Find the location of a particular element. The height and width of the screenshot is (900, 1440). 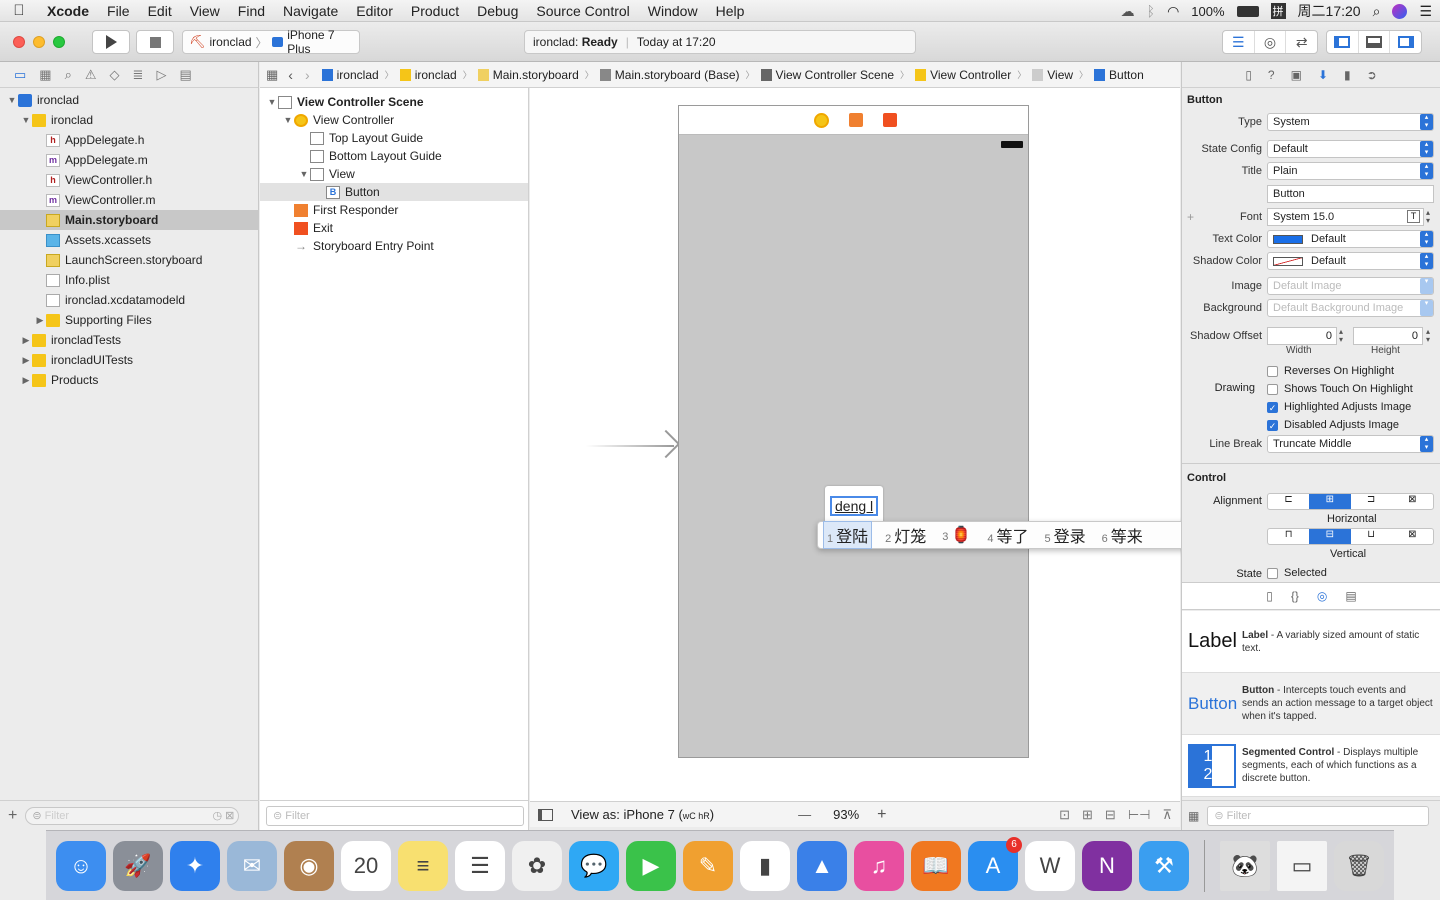

find-navigator-icon: ⌕ is located at coordinates (68, 75).